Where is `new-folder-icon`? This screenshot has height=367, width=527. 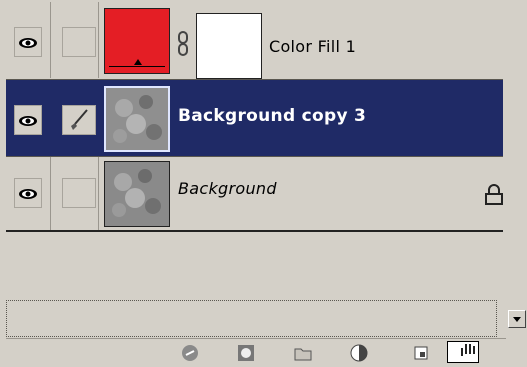
new-folder-icon is located at coordinates (303, 353).